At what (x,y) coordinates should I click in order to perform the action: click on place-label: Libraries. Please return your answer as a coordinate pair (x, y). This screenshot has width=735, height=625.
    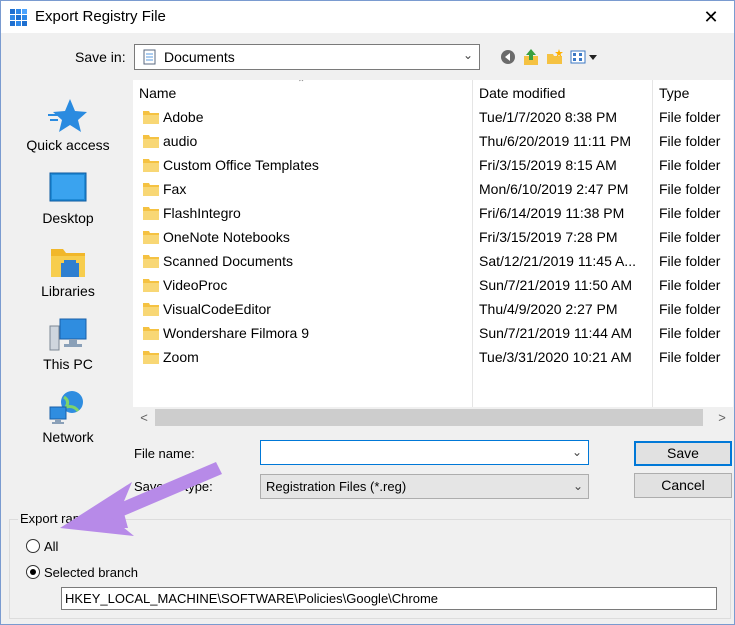
    Looking at the image, I should click on (68, 291).